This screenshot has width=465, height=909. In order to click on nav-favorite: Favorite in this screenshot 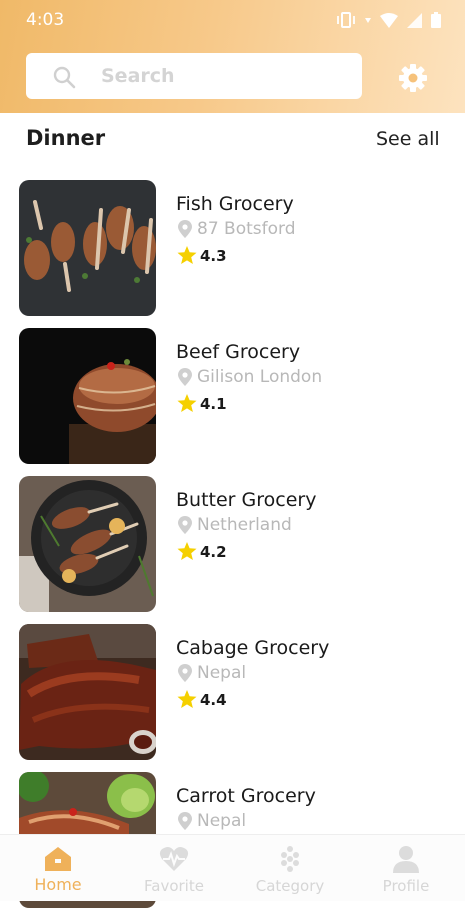, I will do `click(174, 868)`.